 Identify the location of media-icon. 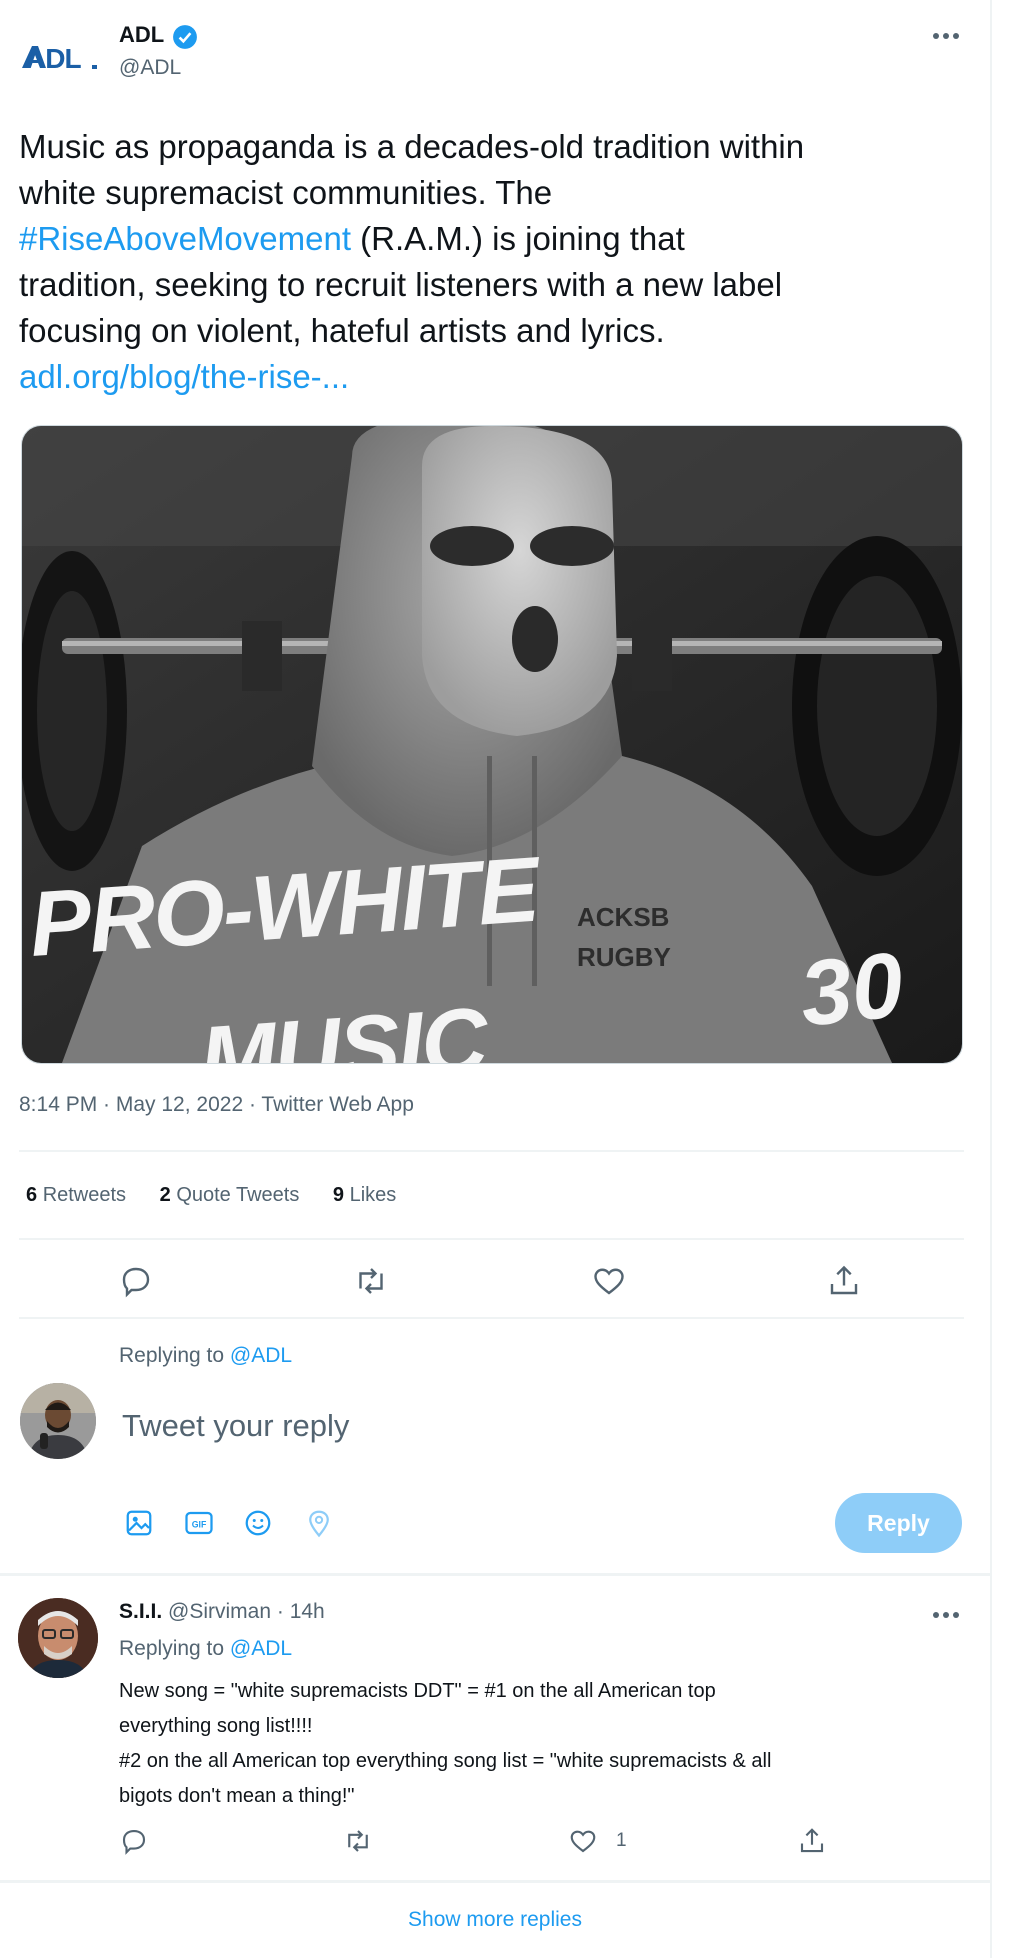
(139, 1523).